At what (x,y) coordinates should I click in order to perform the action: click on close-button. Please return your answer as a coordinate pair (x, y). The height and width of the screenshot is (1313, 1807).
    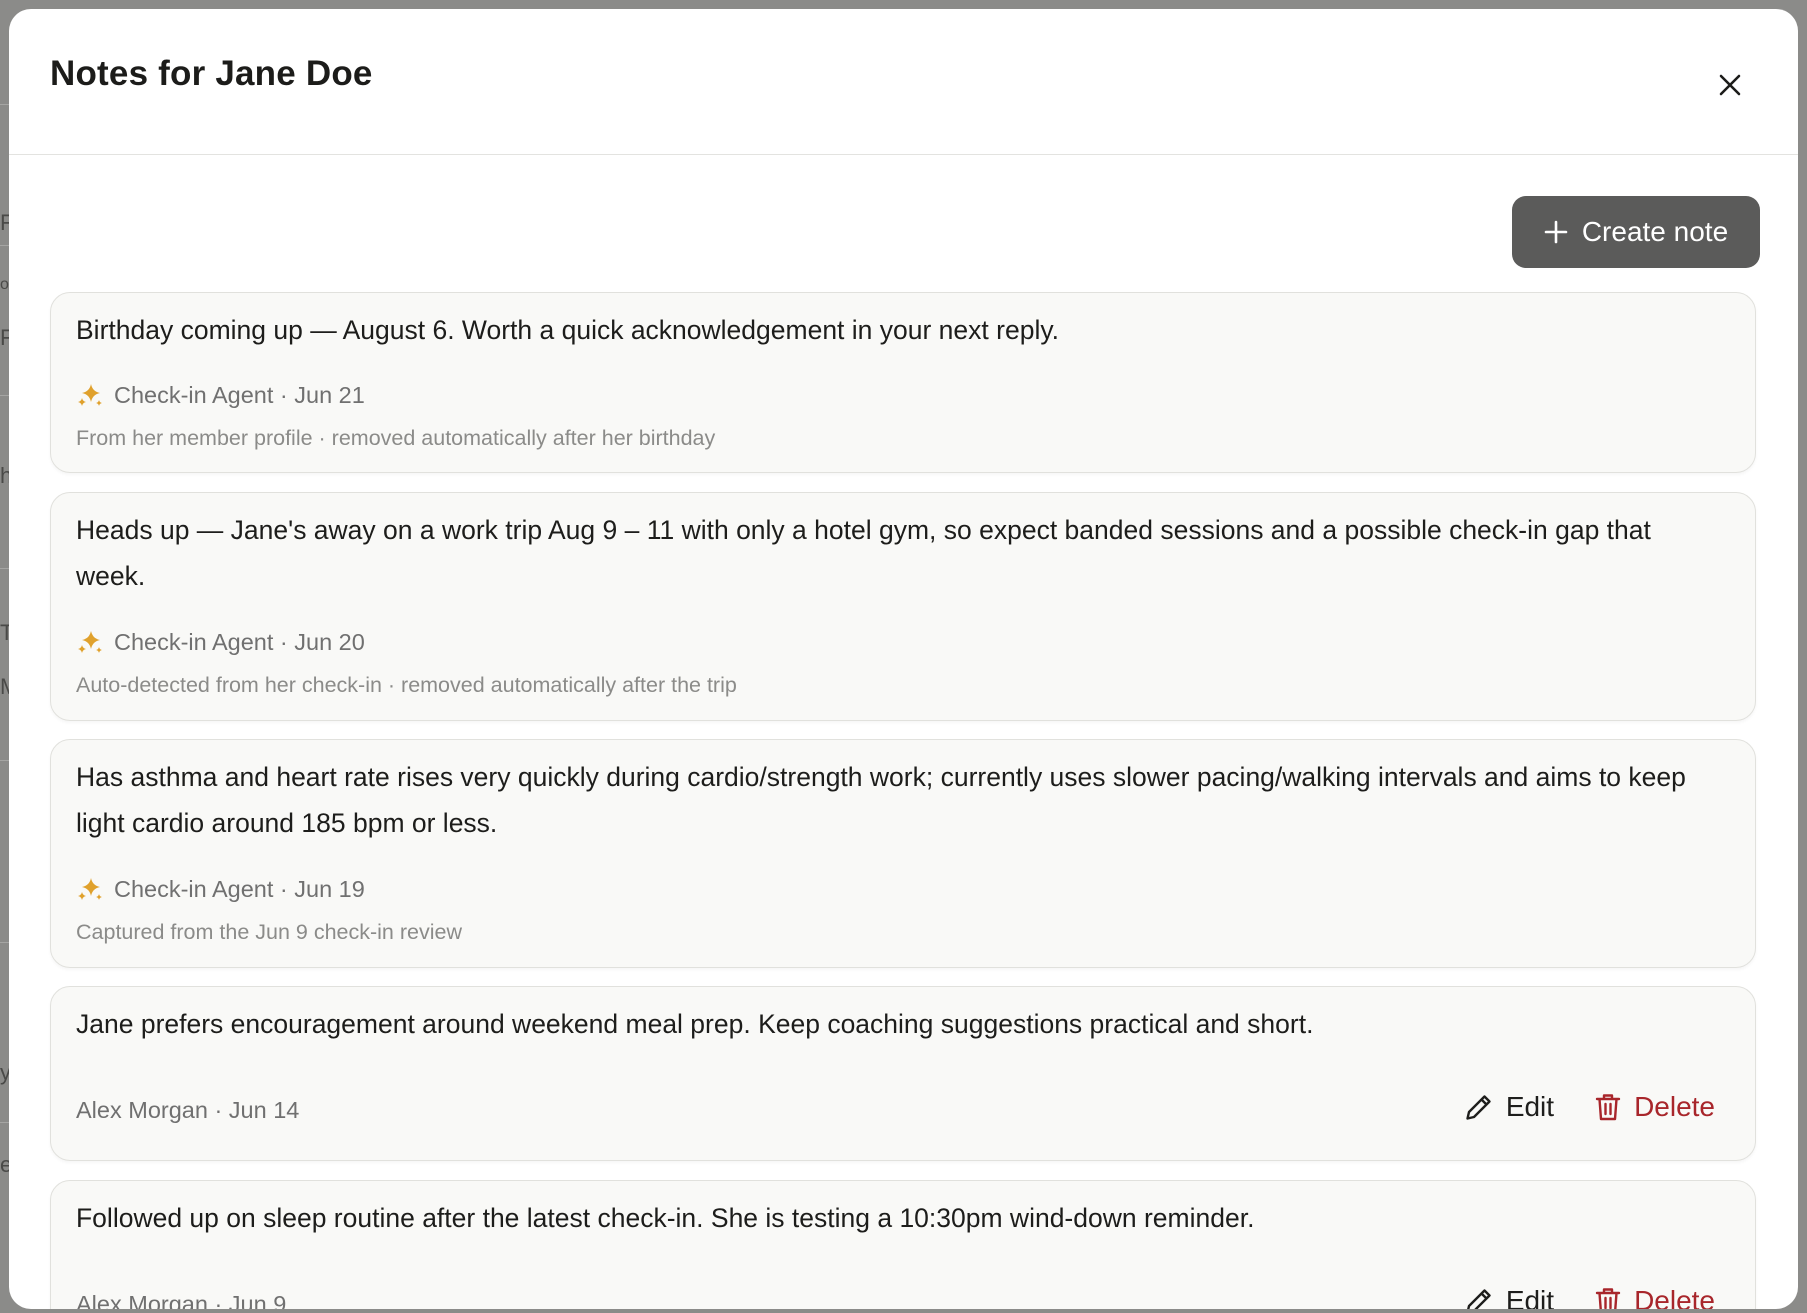
    Looking at the image, I should click on (1730, 85).